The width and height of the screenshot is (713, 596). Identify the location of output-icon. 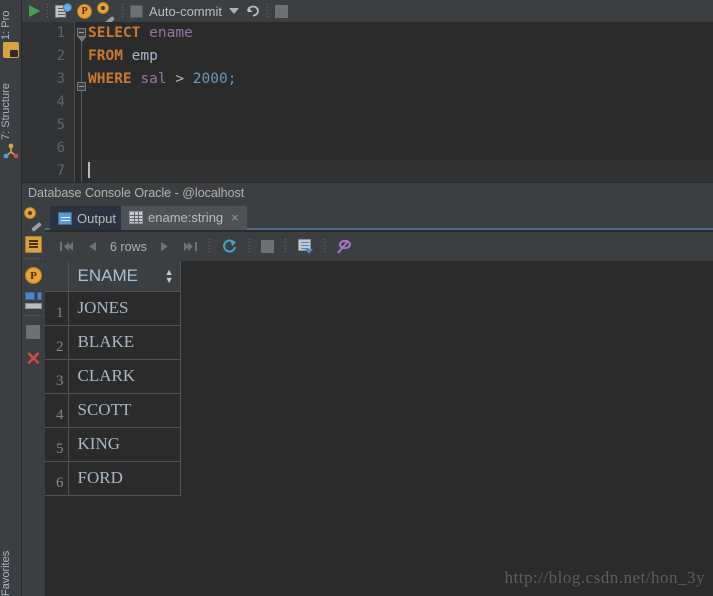
(65, 218).